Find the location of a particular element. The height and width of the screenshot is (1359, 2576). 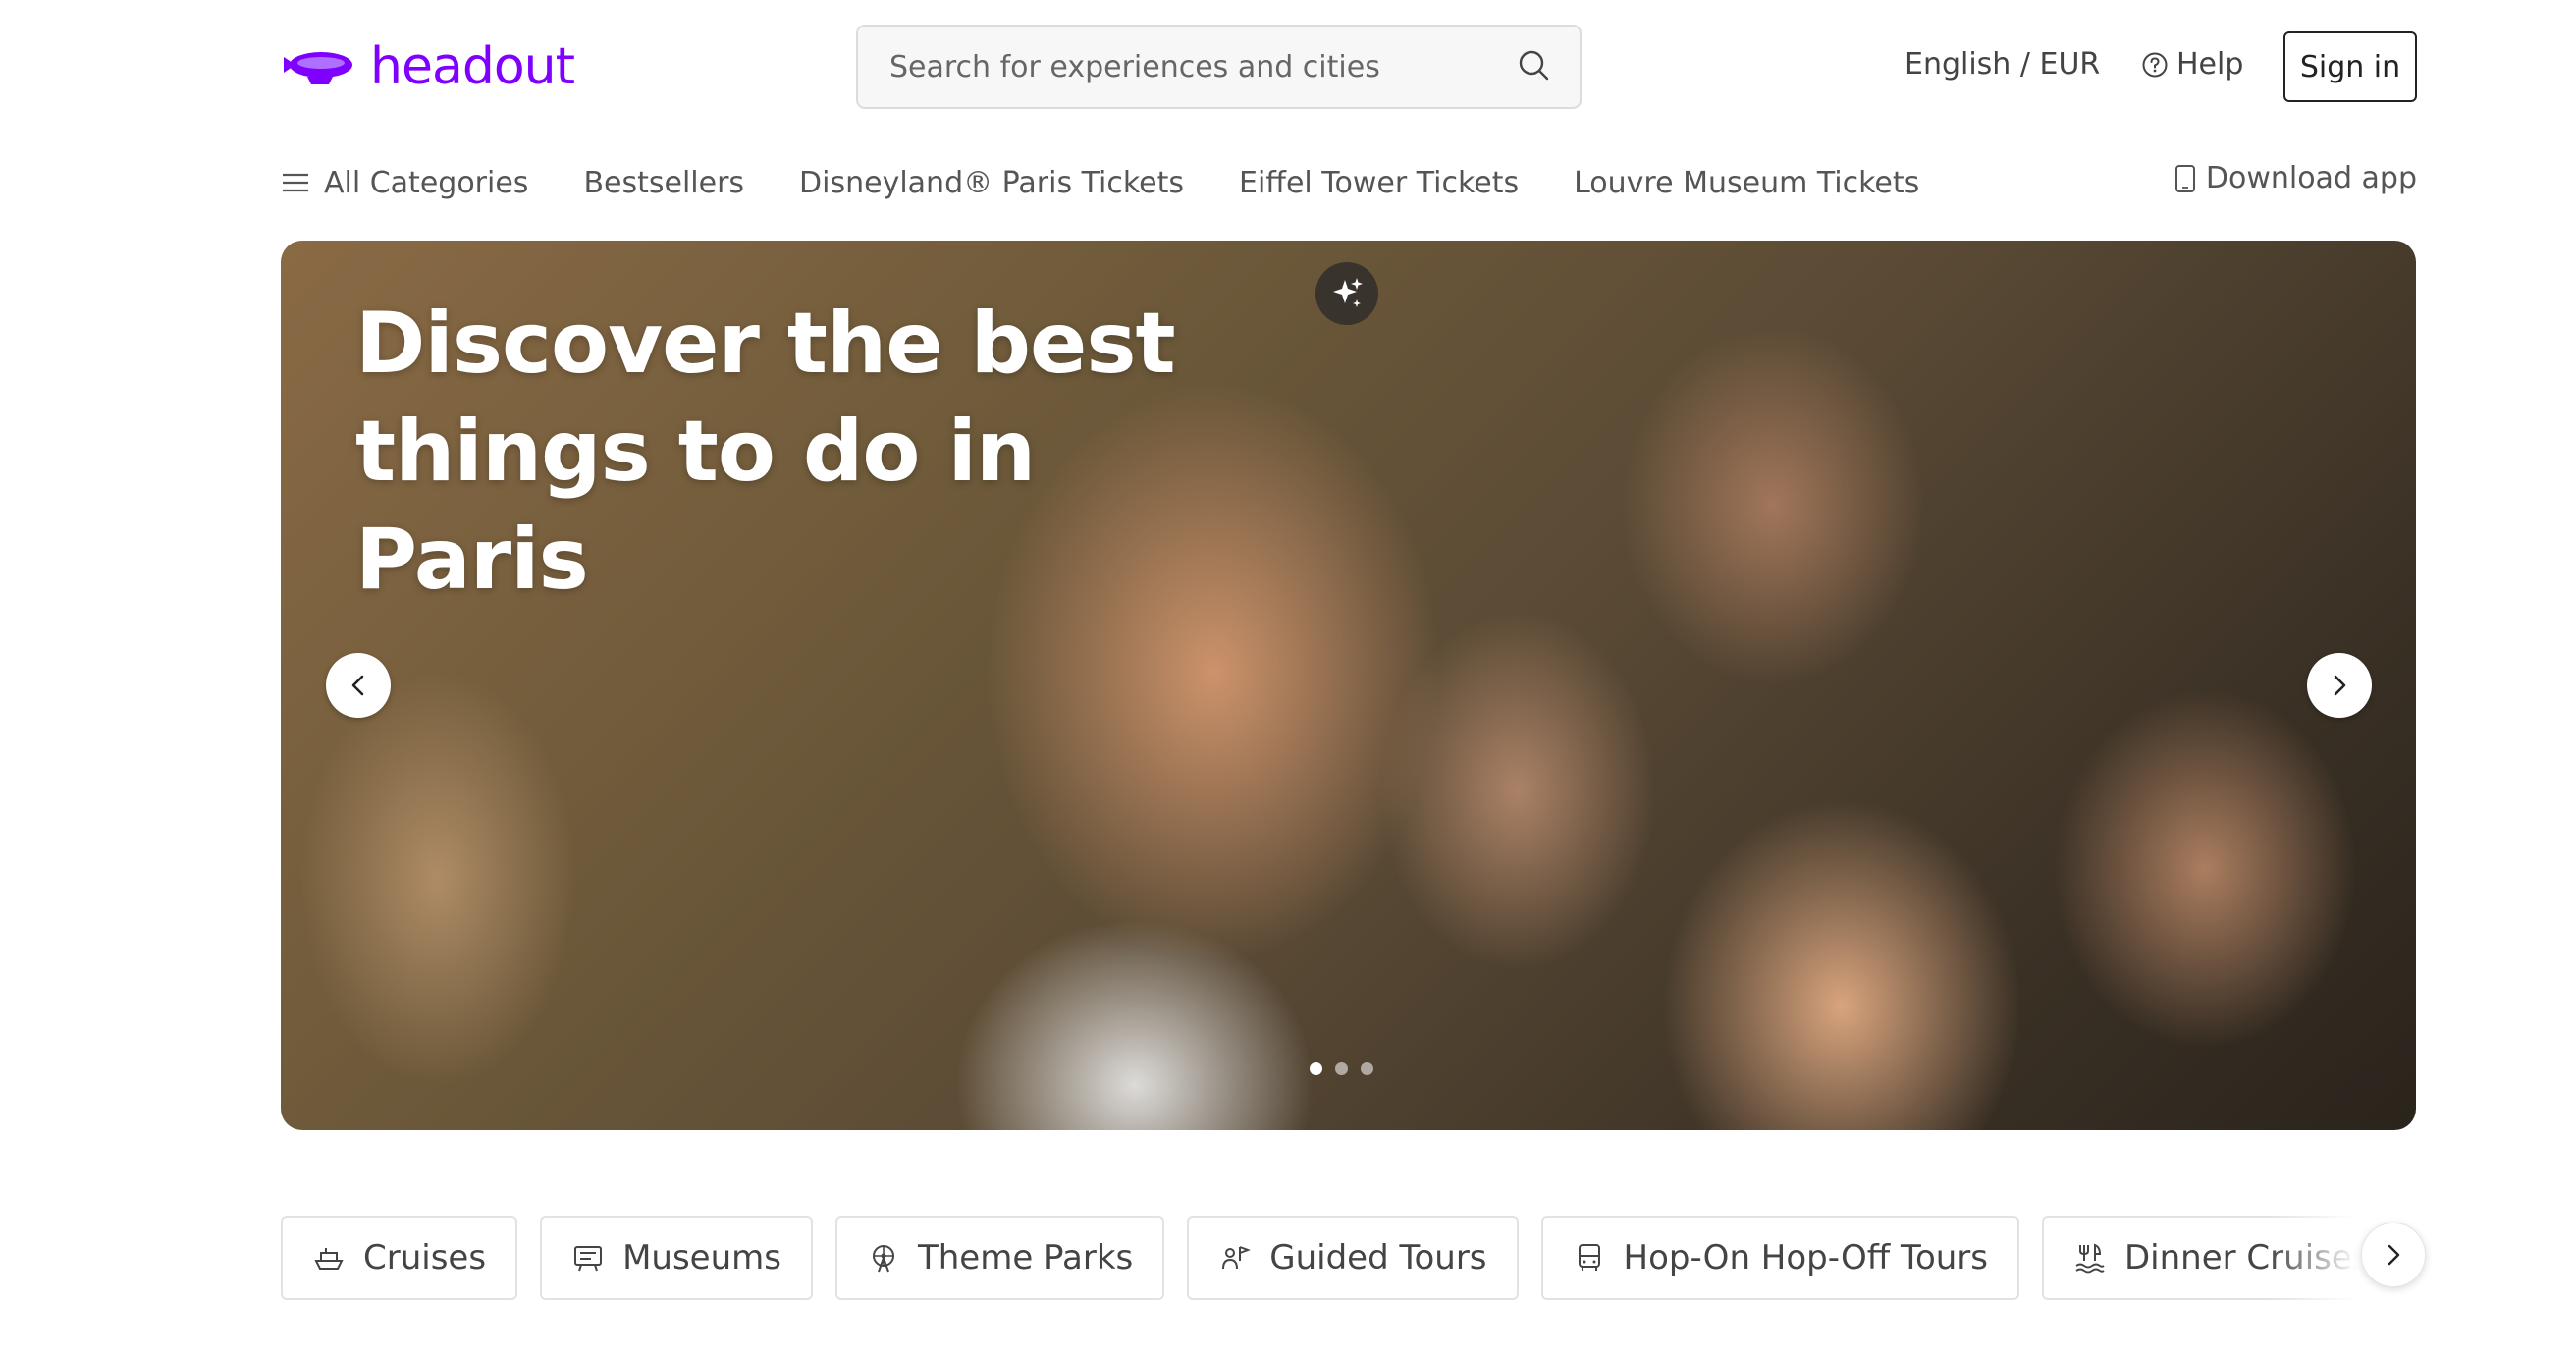

carousel-next-button is located at coordinates (2339, 685).